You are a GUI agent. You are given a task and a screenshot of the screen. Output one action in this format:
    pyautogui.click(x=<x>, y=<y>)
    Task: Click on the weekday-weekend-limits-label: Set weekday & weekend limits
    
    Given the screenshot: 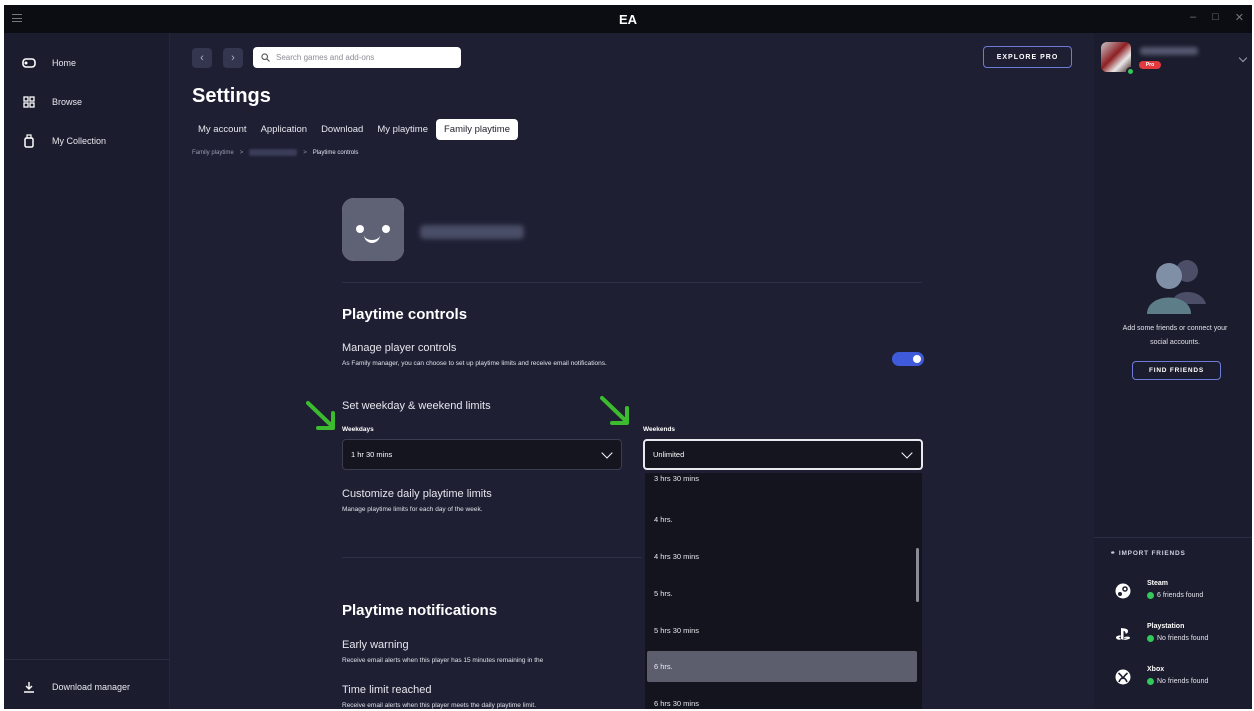 What is the action you would take?
    pyautogui.click(x=416, y=406)
    